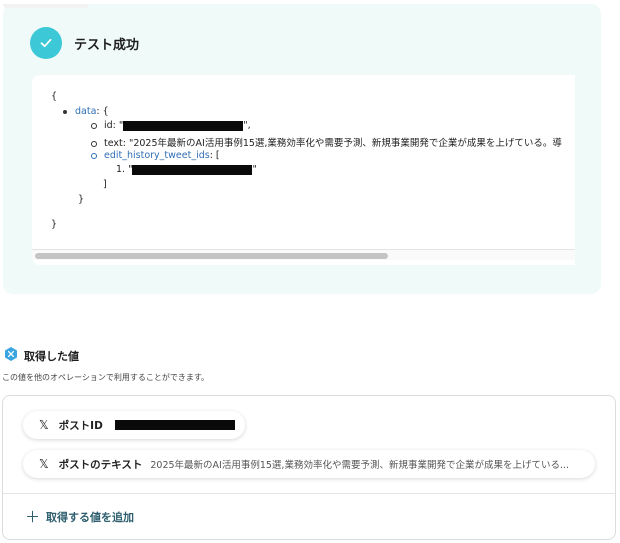 The height and width of the screenshot is (543, 620). I want to click on value-chip-post-id: 𝕏 ポストID, so click(134, 425).